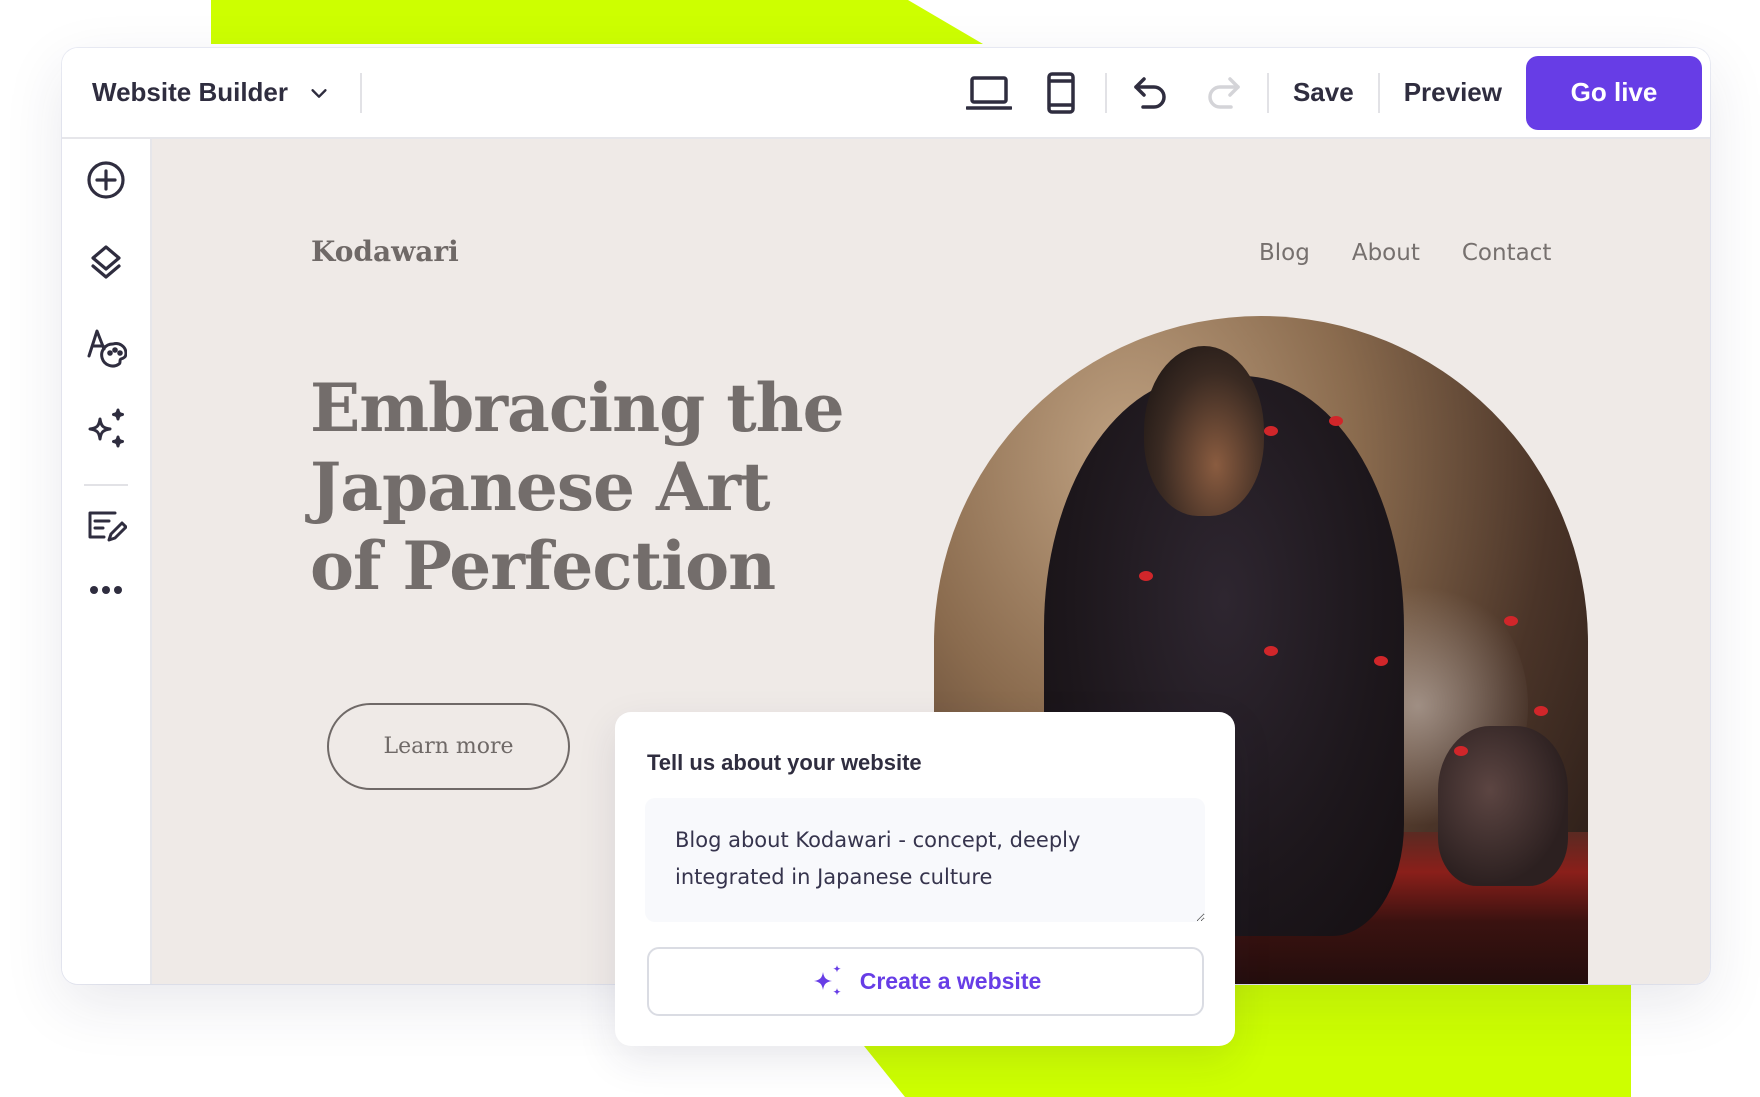 The image size is (1760, 1097). I want to click on image-head, so click(1204, 431).